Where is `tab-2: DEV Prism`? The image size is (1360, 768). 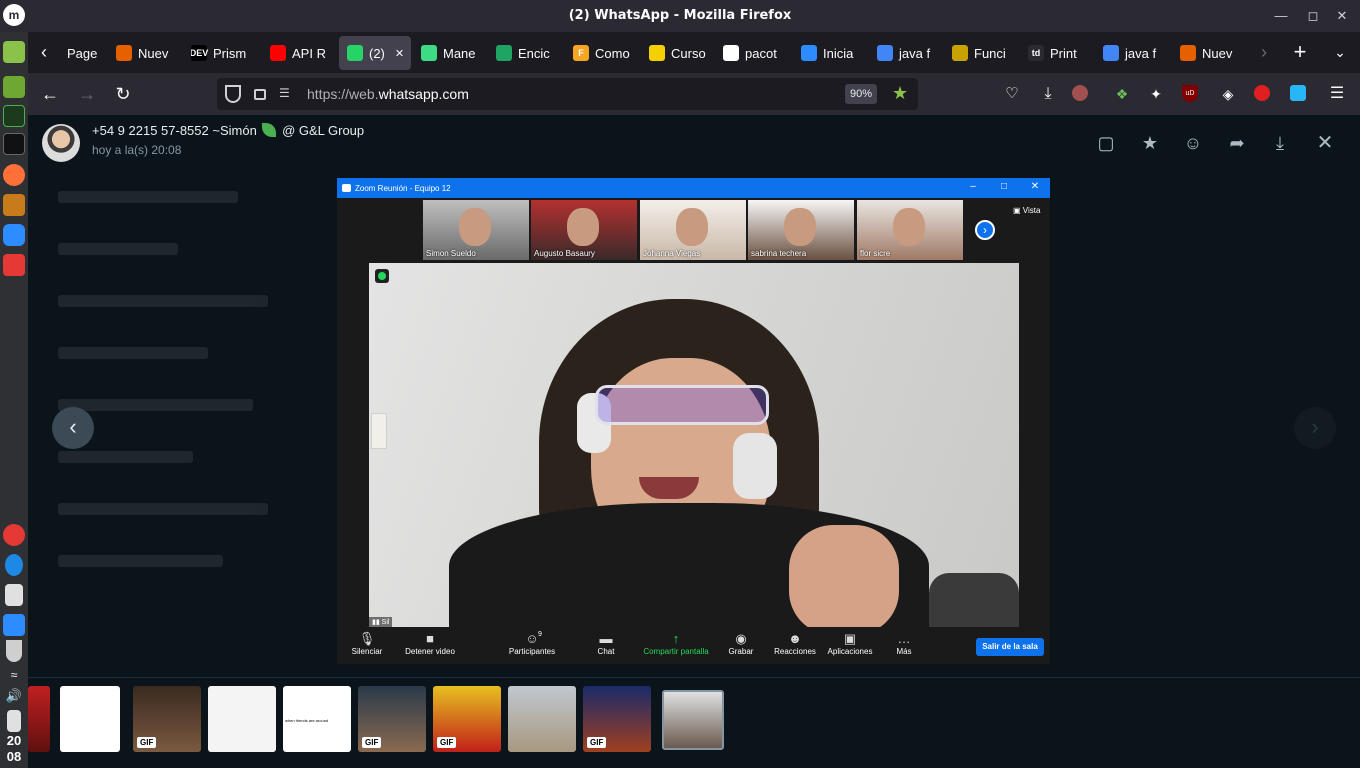
tab-2: DEV Prism is located at coordinates (229, 53).